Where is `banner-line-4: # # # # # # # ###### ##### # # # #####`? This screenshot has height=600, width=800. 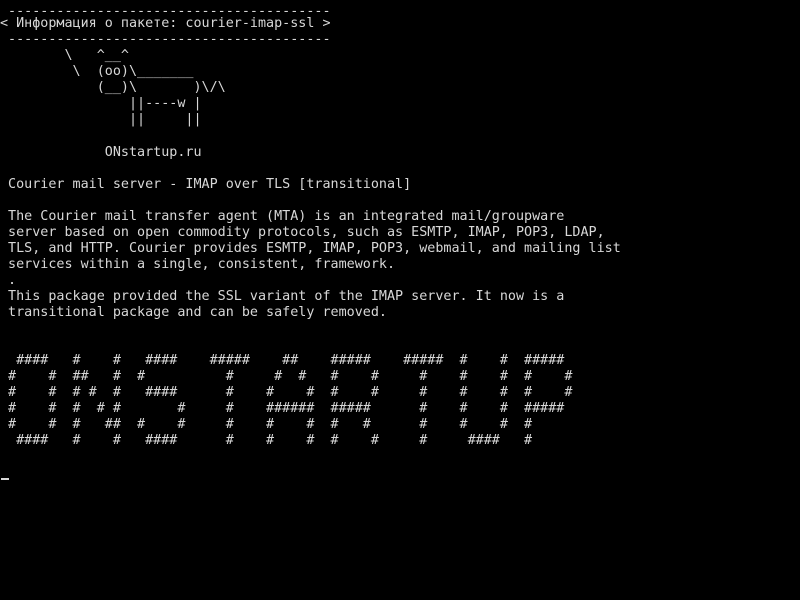 banner-line-4: # # # # # # # ###### ##### # # # ##### is located at coordinates (282, 408).